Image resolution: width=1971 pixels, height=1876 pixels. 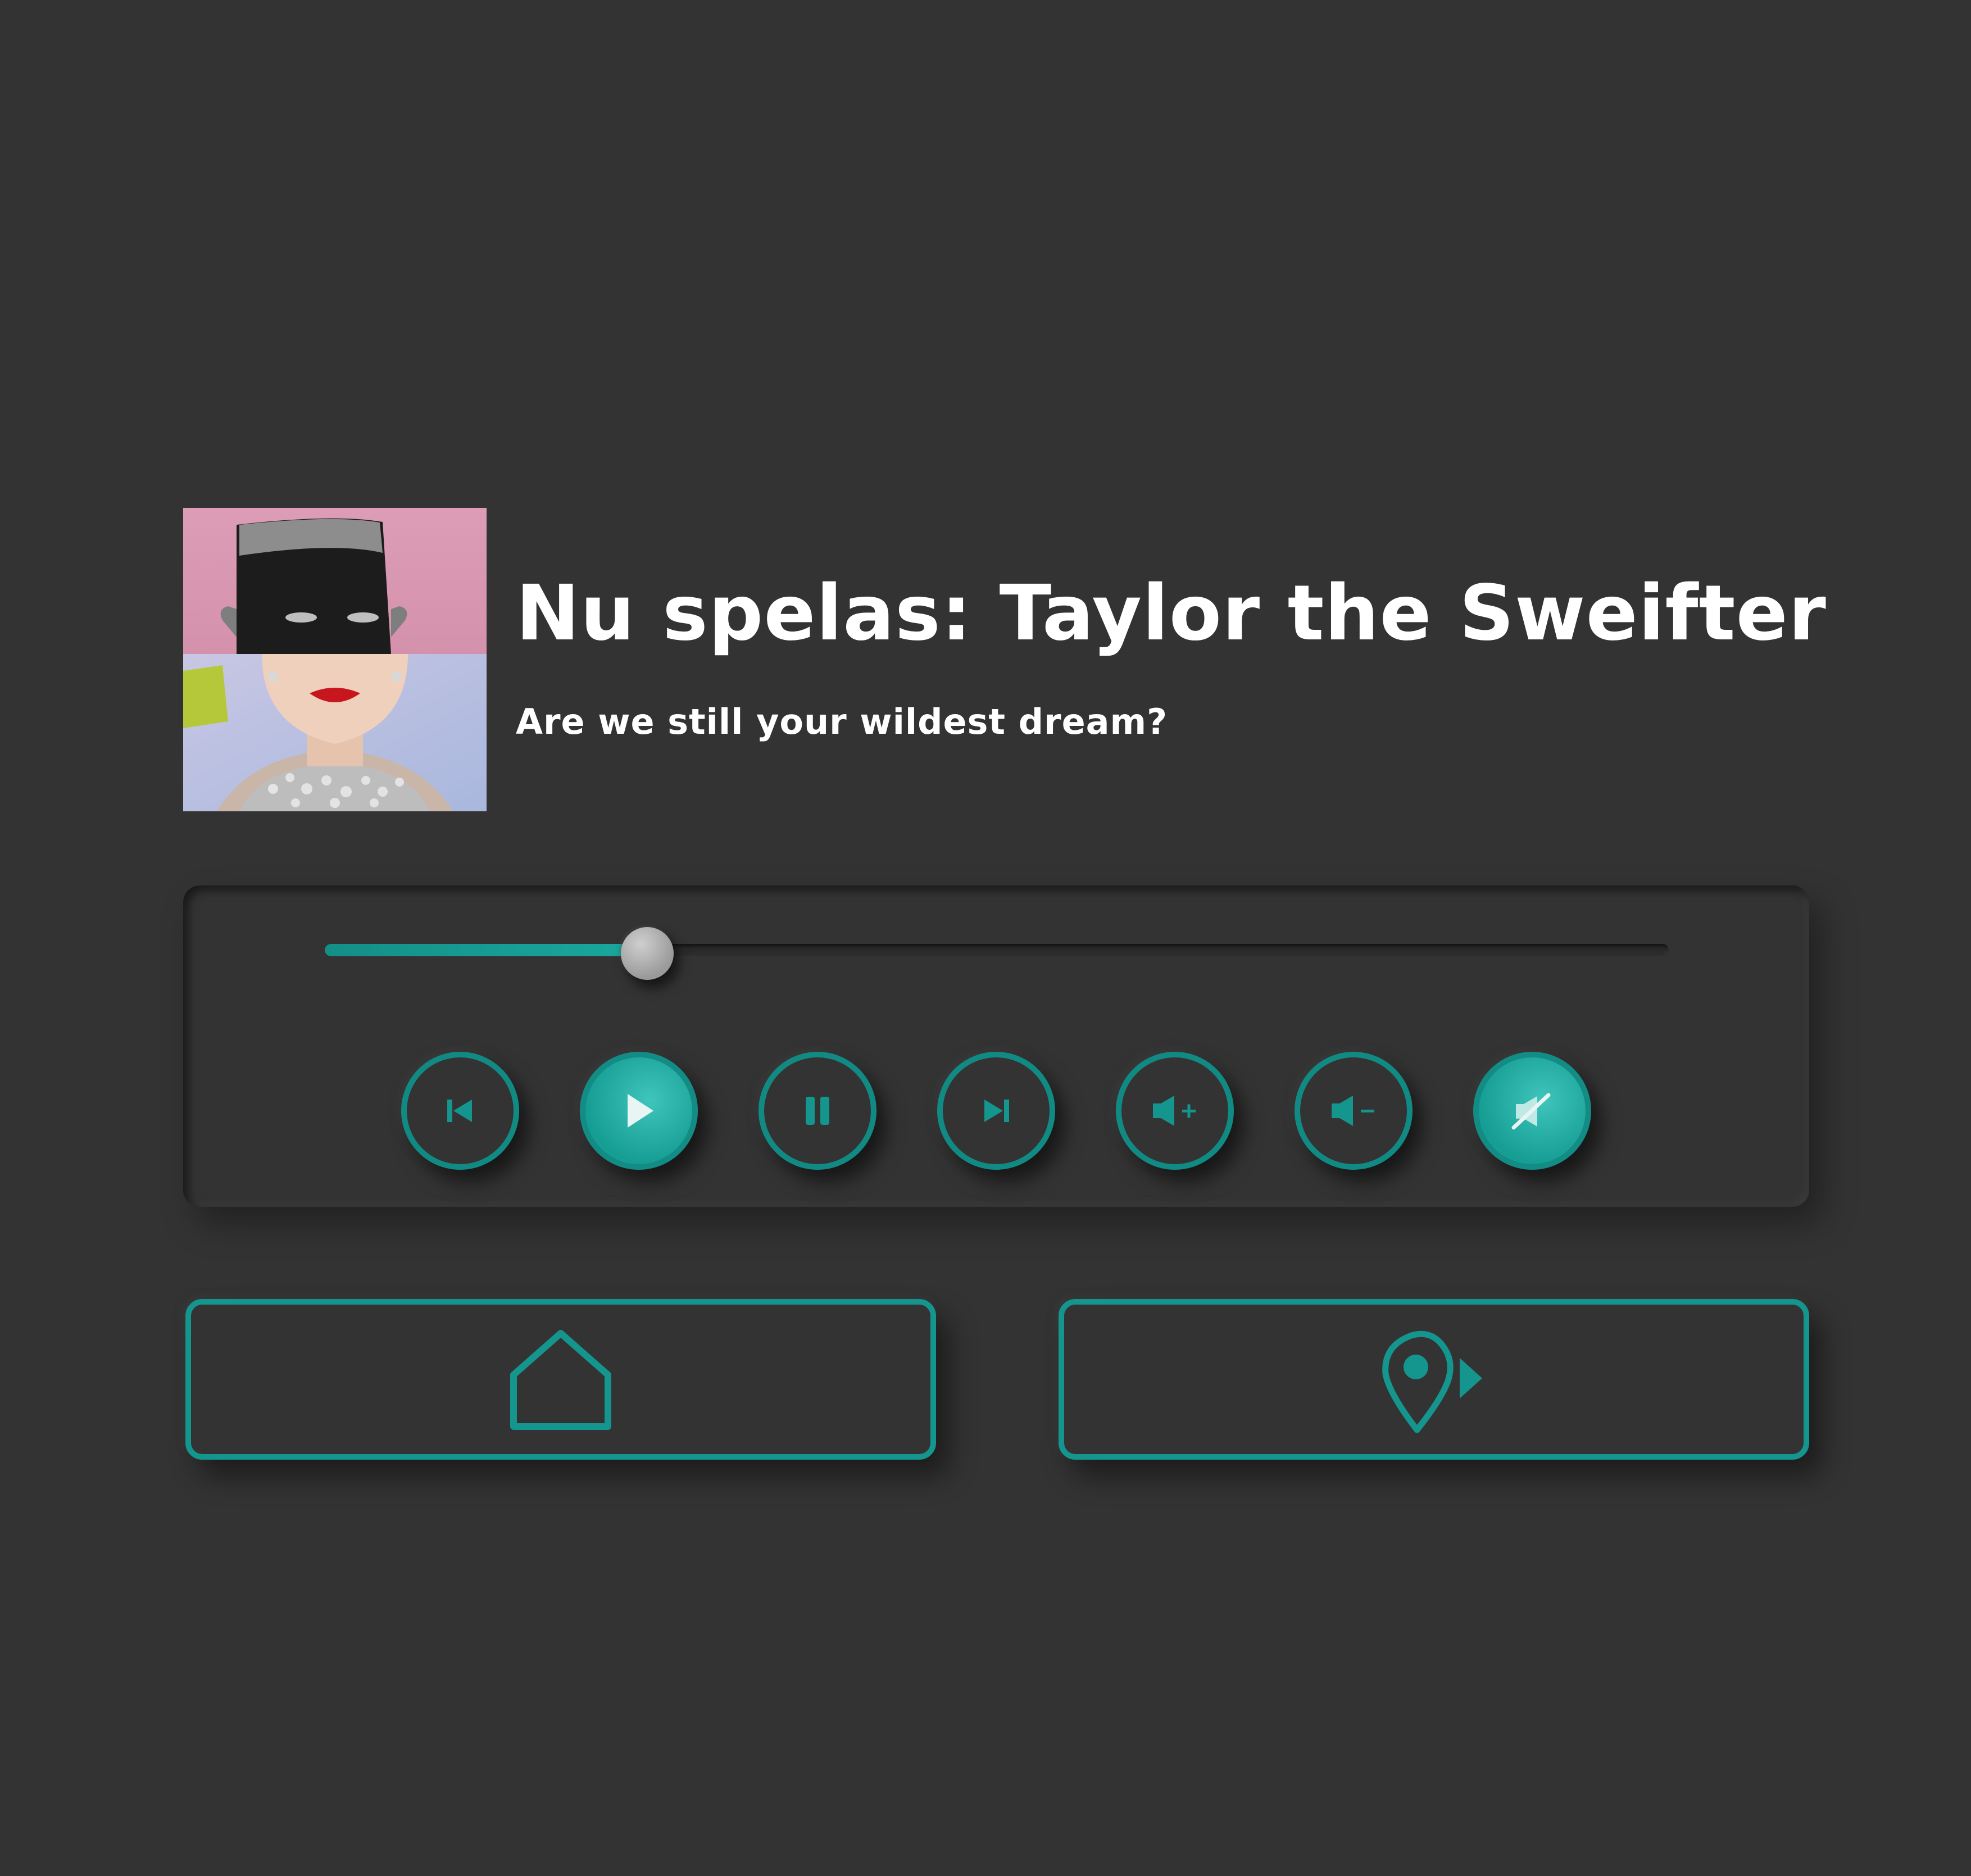 What do you see at coordinates (486, 950) in the screenshot?
I see `progress-fill` at bounding box center [486, 950].